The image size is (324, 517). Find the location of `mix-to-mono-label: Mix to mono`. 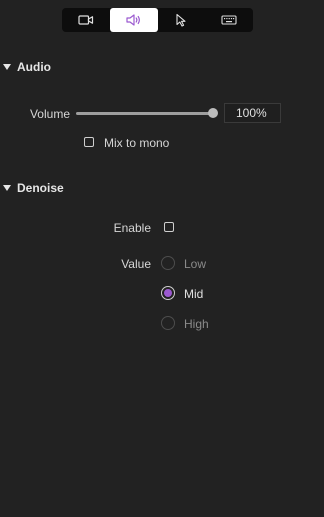

mix-to-mono-label: Mix to mono is located at coordinates (137, 143).